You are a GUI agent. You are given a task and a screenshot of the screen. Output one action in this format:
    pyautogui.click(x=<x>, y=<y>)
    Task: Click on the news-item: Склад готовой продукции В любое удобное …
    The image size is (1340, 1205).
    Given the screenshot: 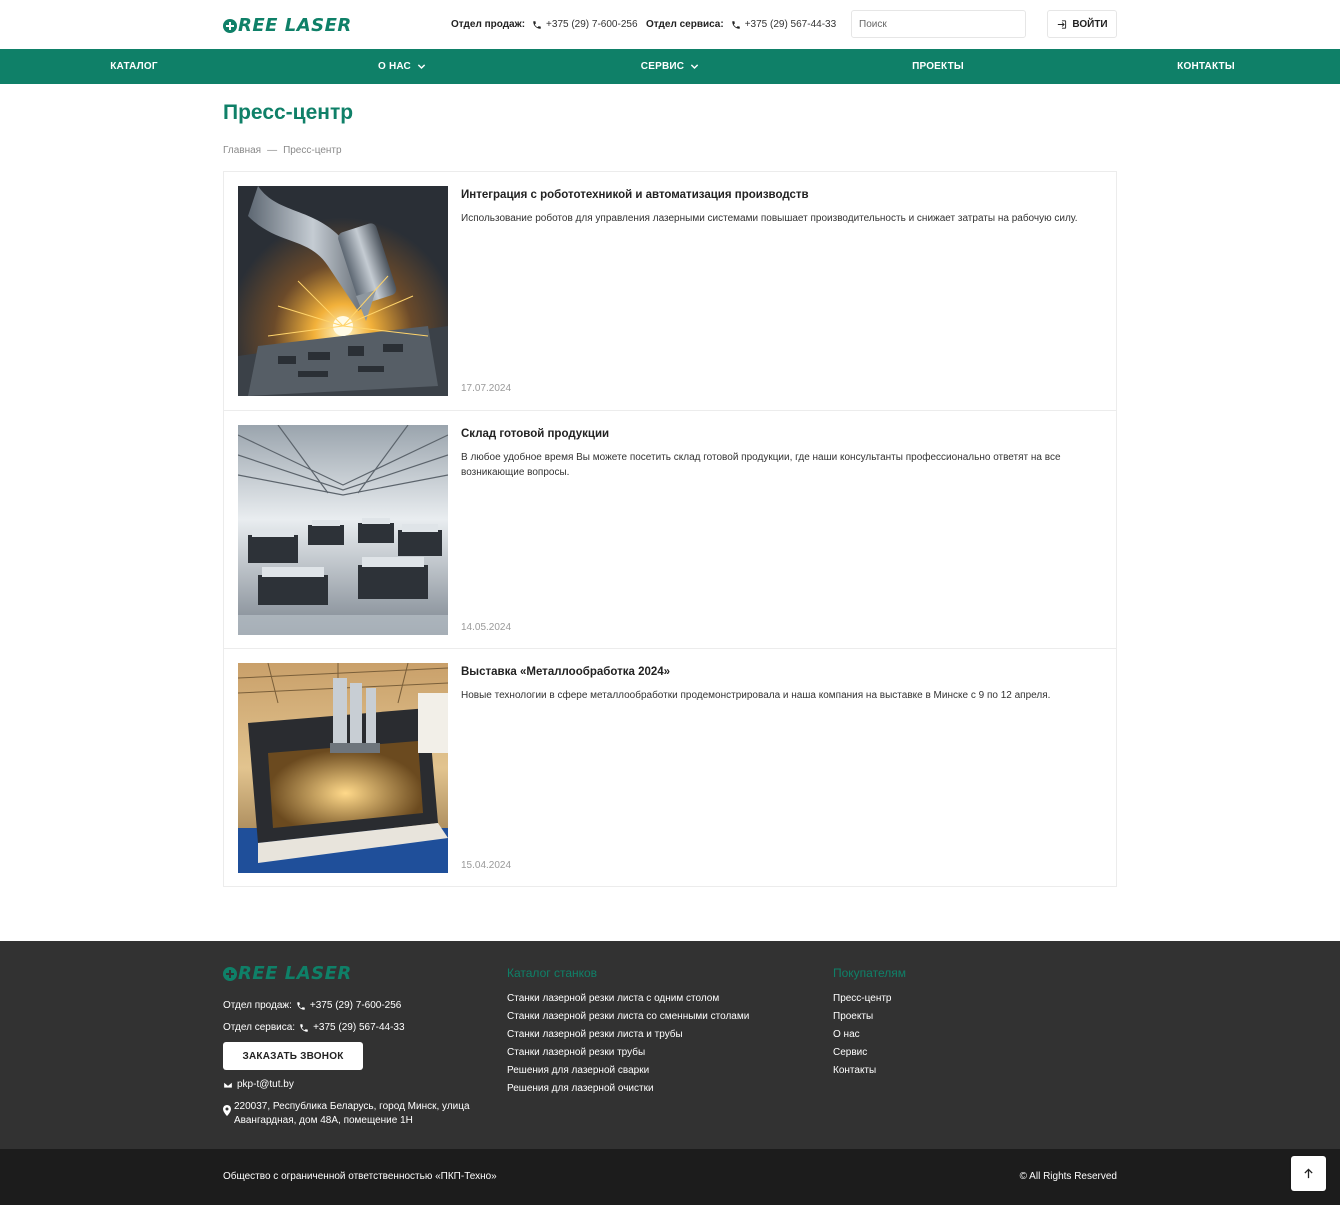 What is the action you would take?
    pyautogui.click(x=670, y=529)
    